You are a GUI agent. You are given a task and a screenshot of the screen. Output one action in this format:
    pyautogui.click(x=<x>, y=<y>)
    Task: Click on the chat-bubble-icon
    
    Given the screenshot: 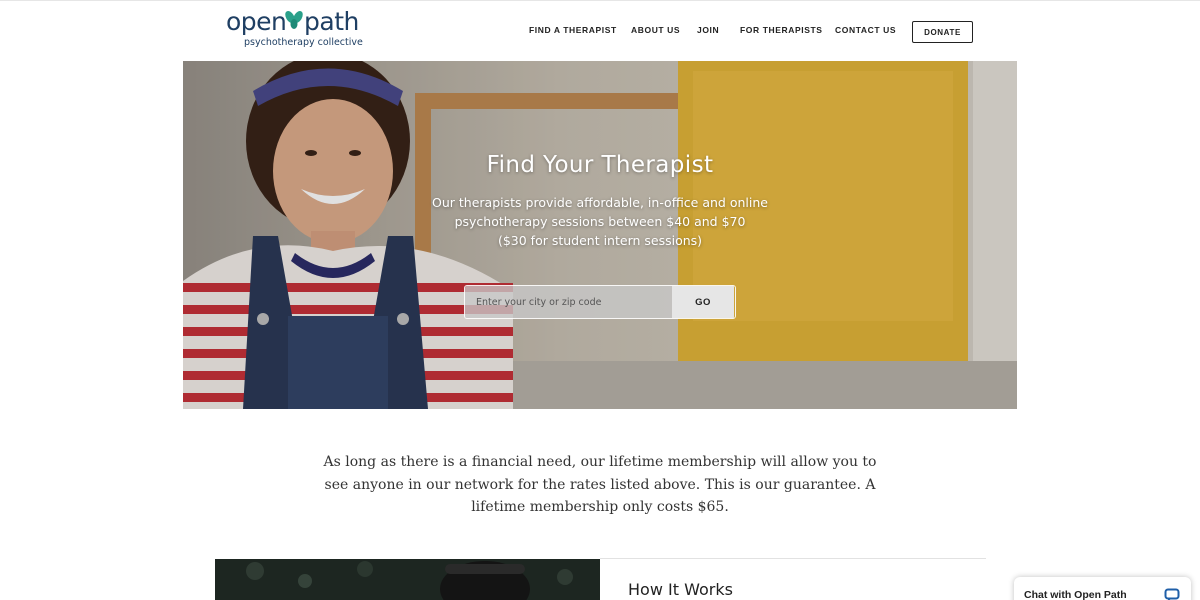 What is the action you would take?
    pyautogui.click(x=1172, y=594)
    